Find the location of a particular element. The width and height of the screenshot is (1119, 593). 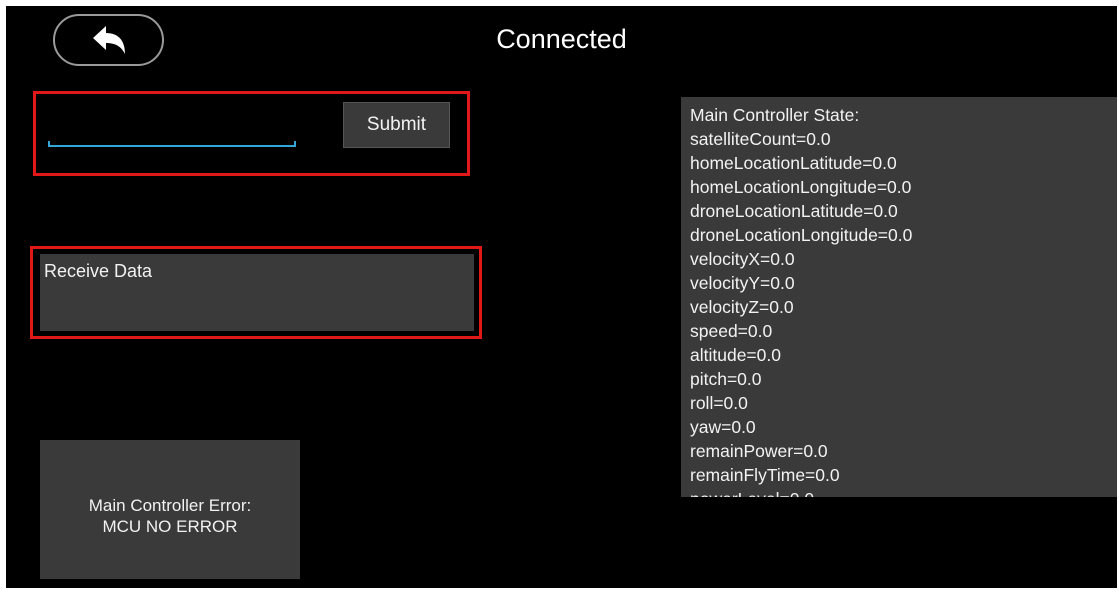

state-line: powerLevel=0.0 is located at coordinates (899, 492).